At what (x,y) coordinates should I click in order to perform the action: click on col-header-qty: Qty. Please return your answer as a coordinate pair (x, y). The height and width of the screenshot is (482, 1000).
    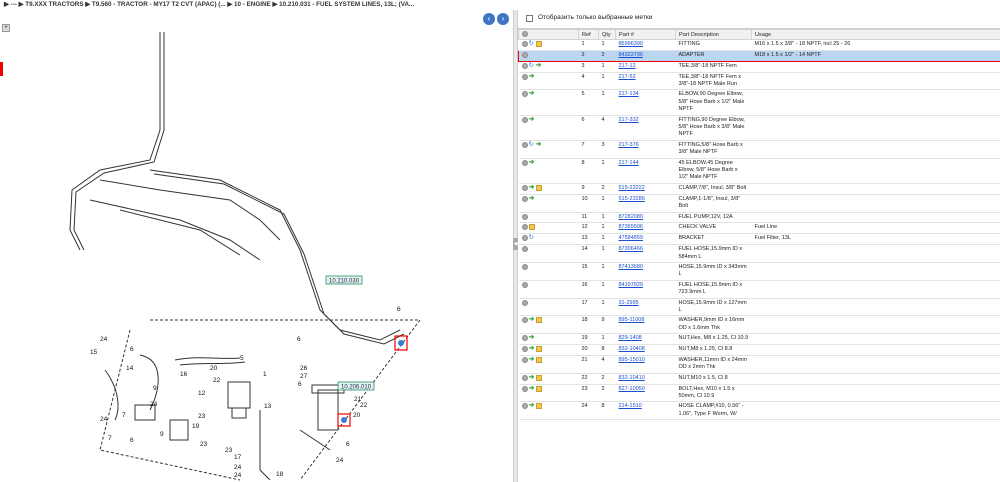
    Looking at the image, I should click on (607, 34).